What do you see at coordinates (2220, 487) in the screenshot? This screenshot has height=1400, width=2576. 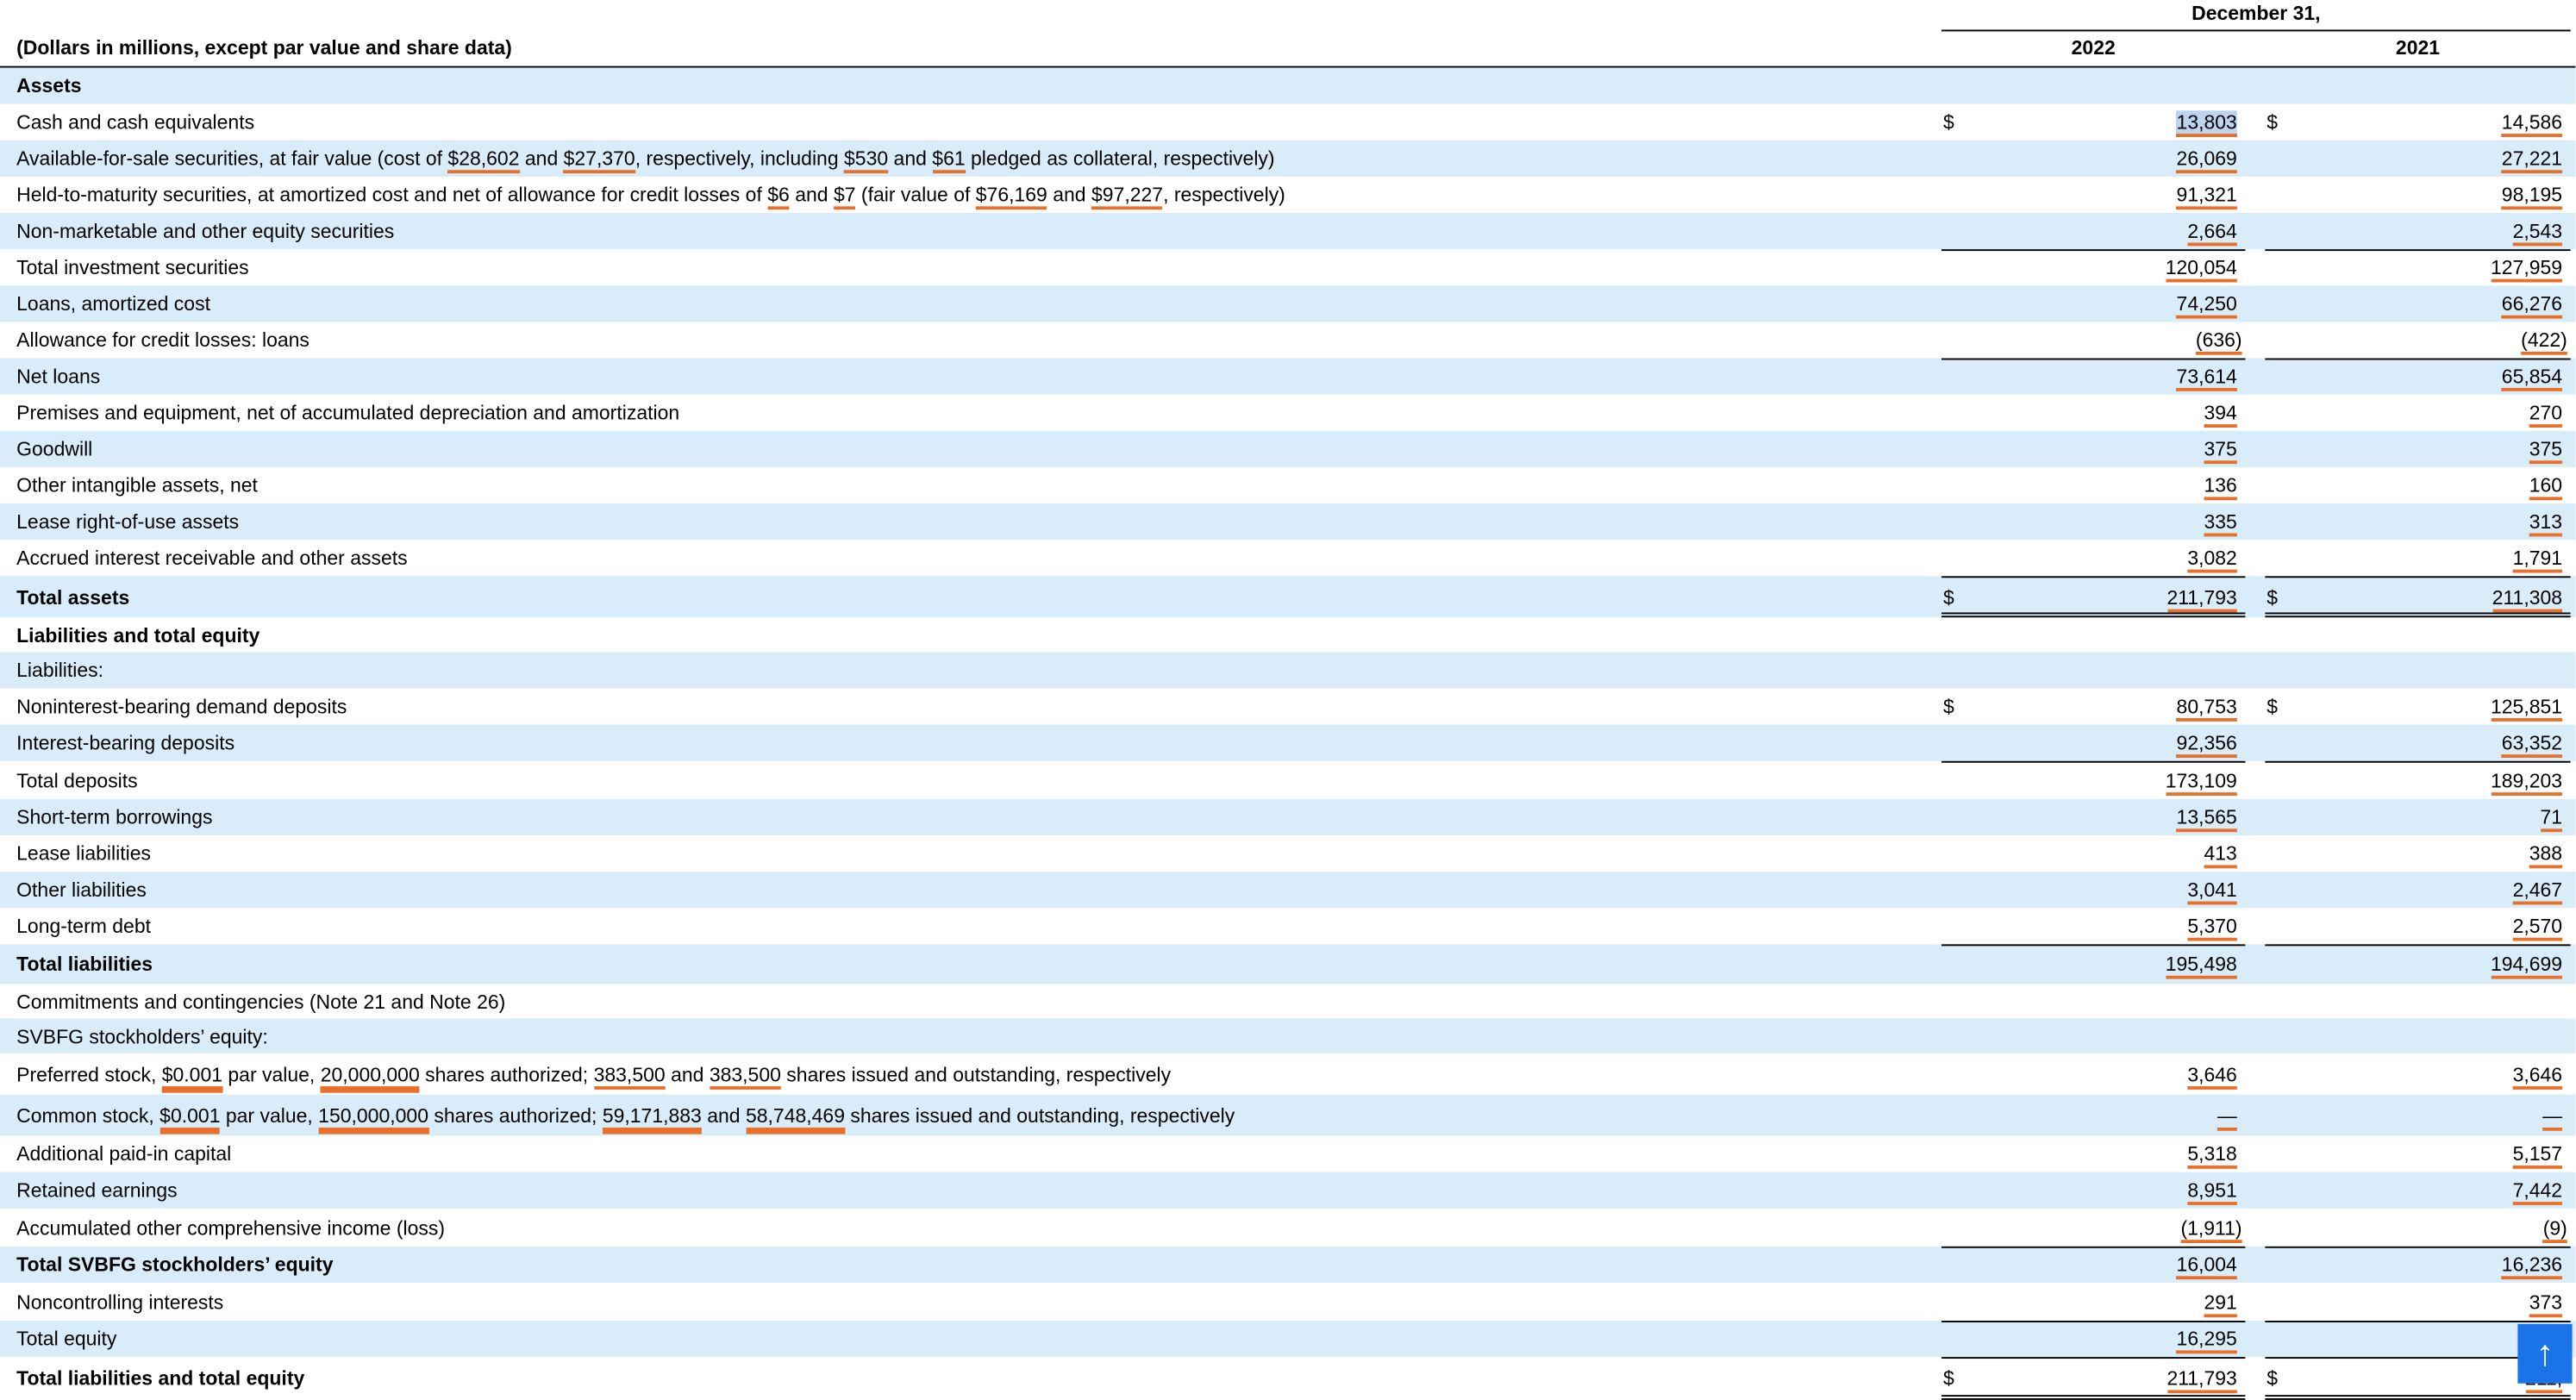 I see `value-2022: 136` at bounding box center [2220, 487].